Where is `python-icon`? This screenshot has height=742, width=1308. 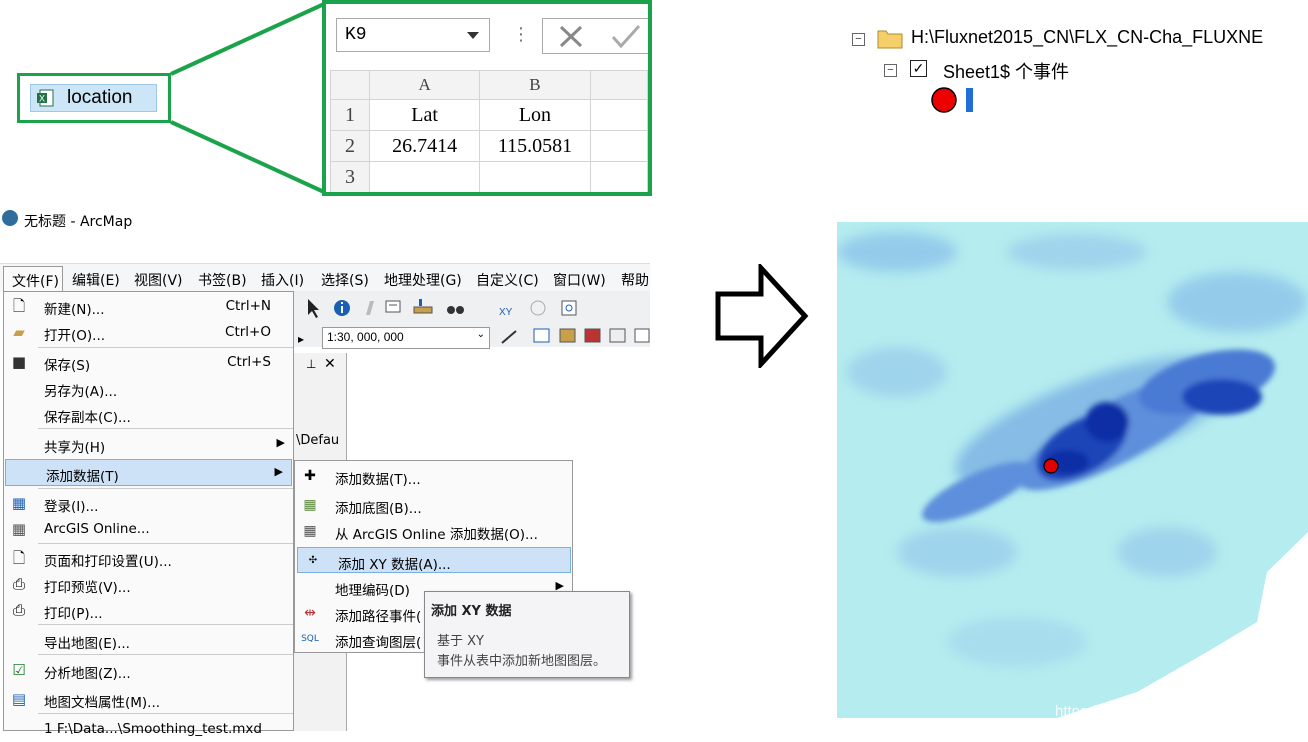 python-icon is located at coordinates (617, 335).